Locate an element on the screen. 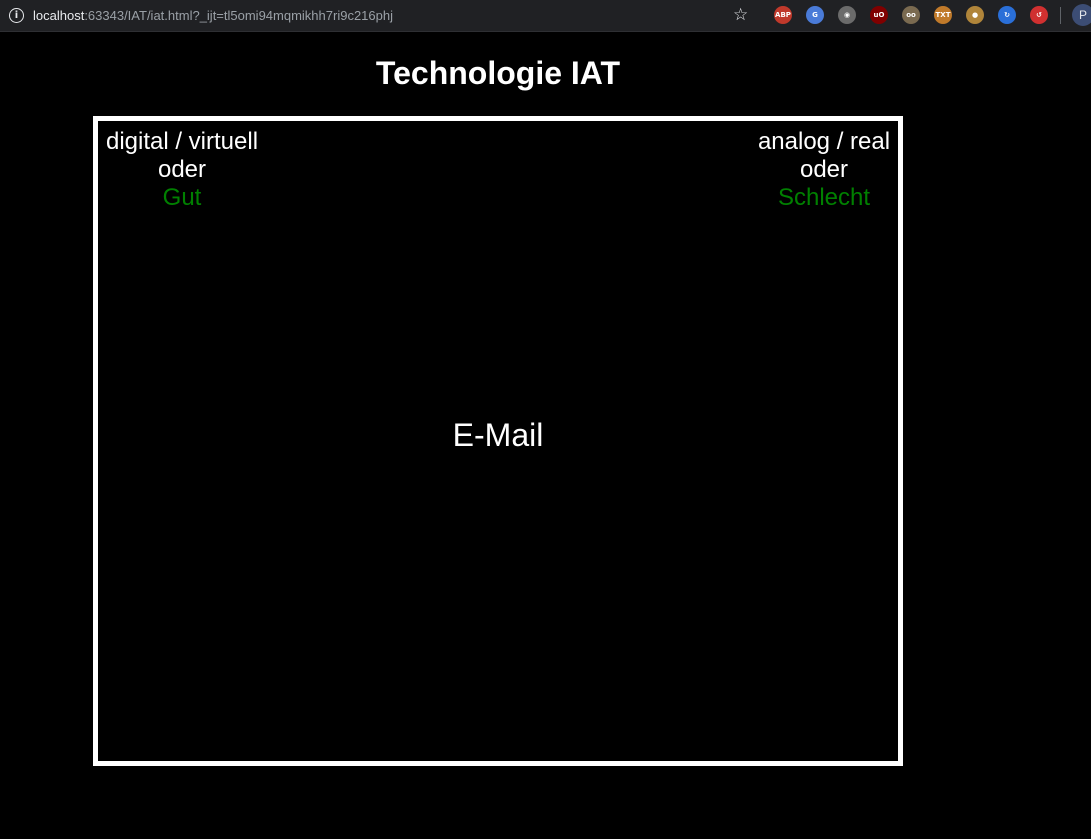  adblock-plus-icon: ABP is located at coordinates (783, 15).